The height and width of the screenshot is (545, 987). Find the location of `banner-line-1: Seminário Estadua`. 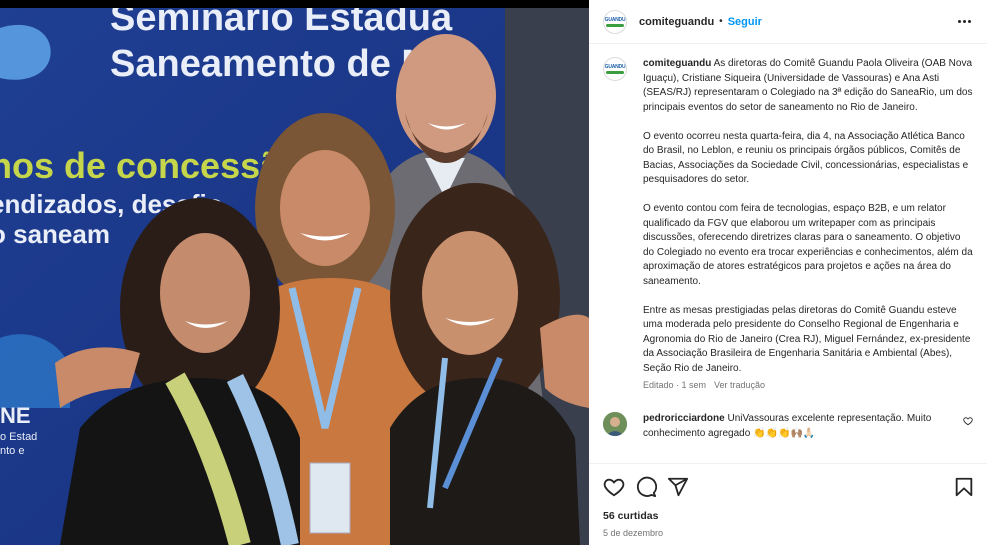

banner-line-1: Seminário Estadua is located at coordinates (281, 23).